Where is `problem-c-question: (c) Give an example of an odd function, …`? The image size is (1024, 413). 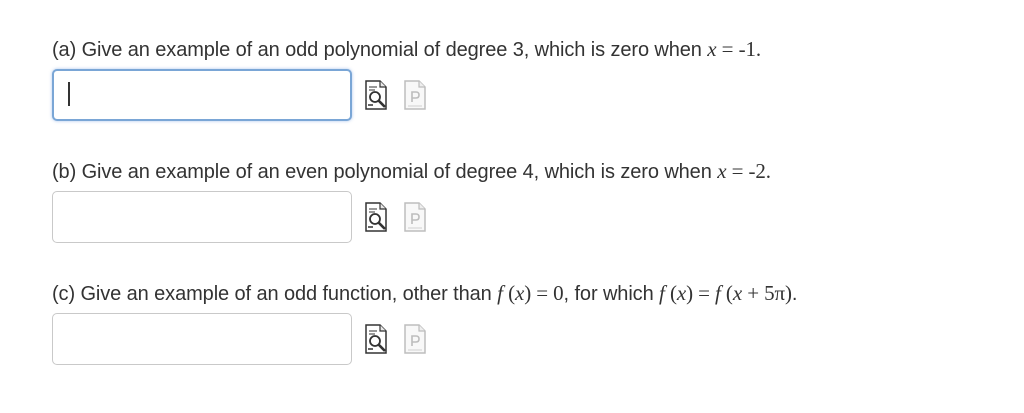
problem-c-question: (c) Give an example of an odd function, … is located at coordinates (532, 293).